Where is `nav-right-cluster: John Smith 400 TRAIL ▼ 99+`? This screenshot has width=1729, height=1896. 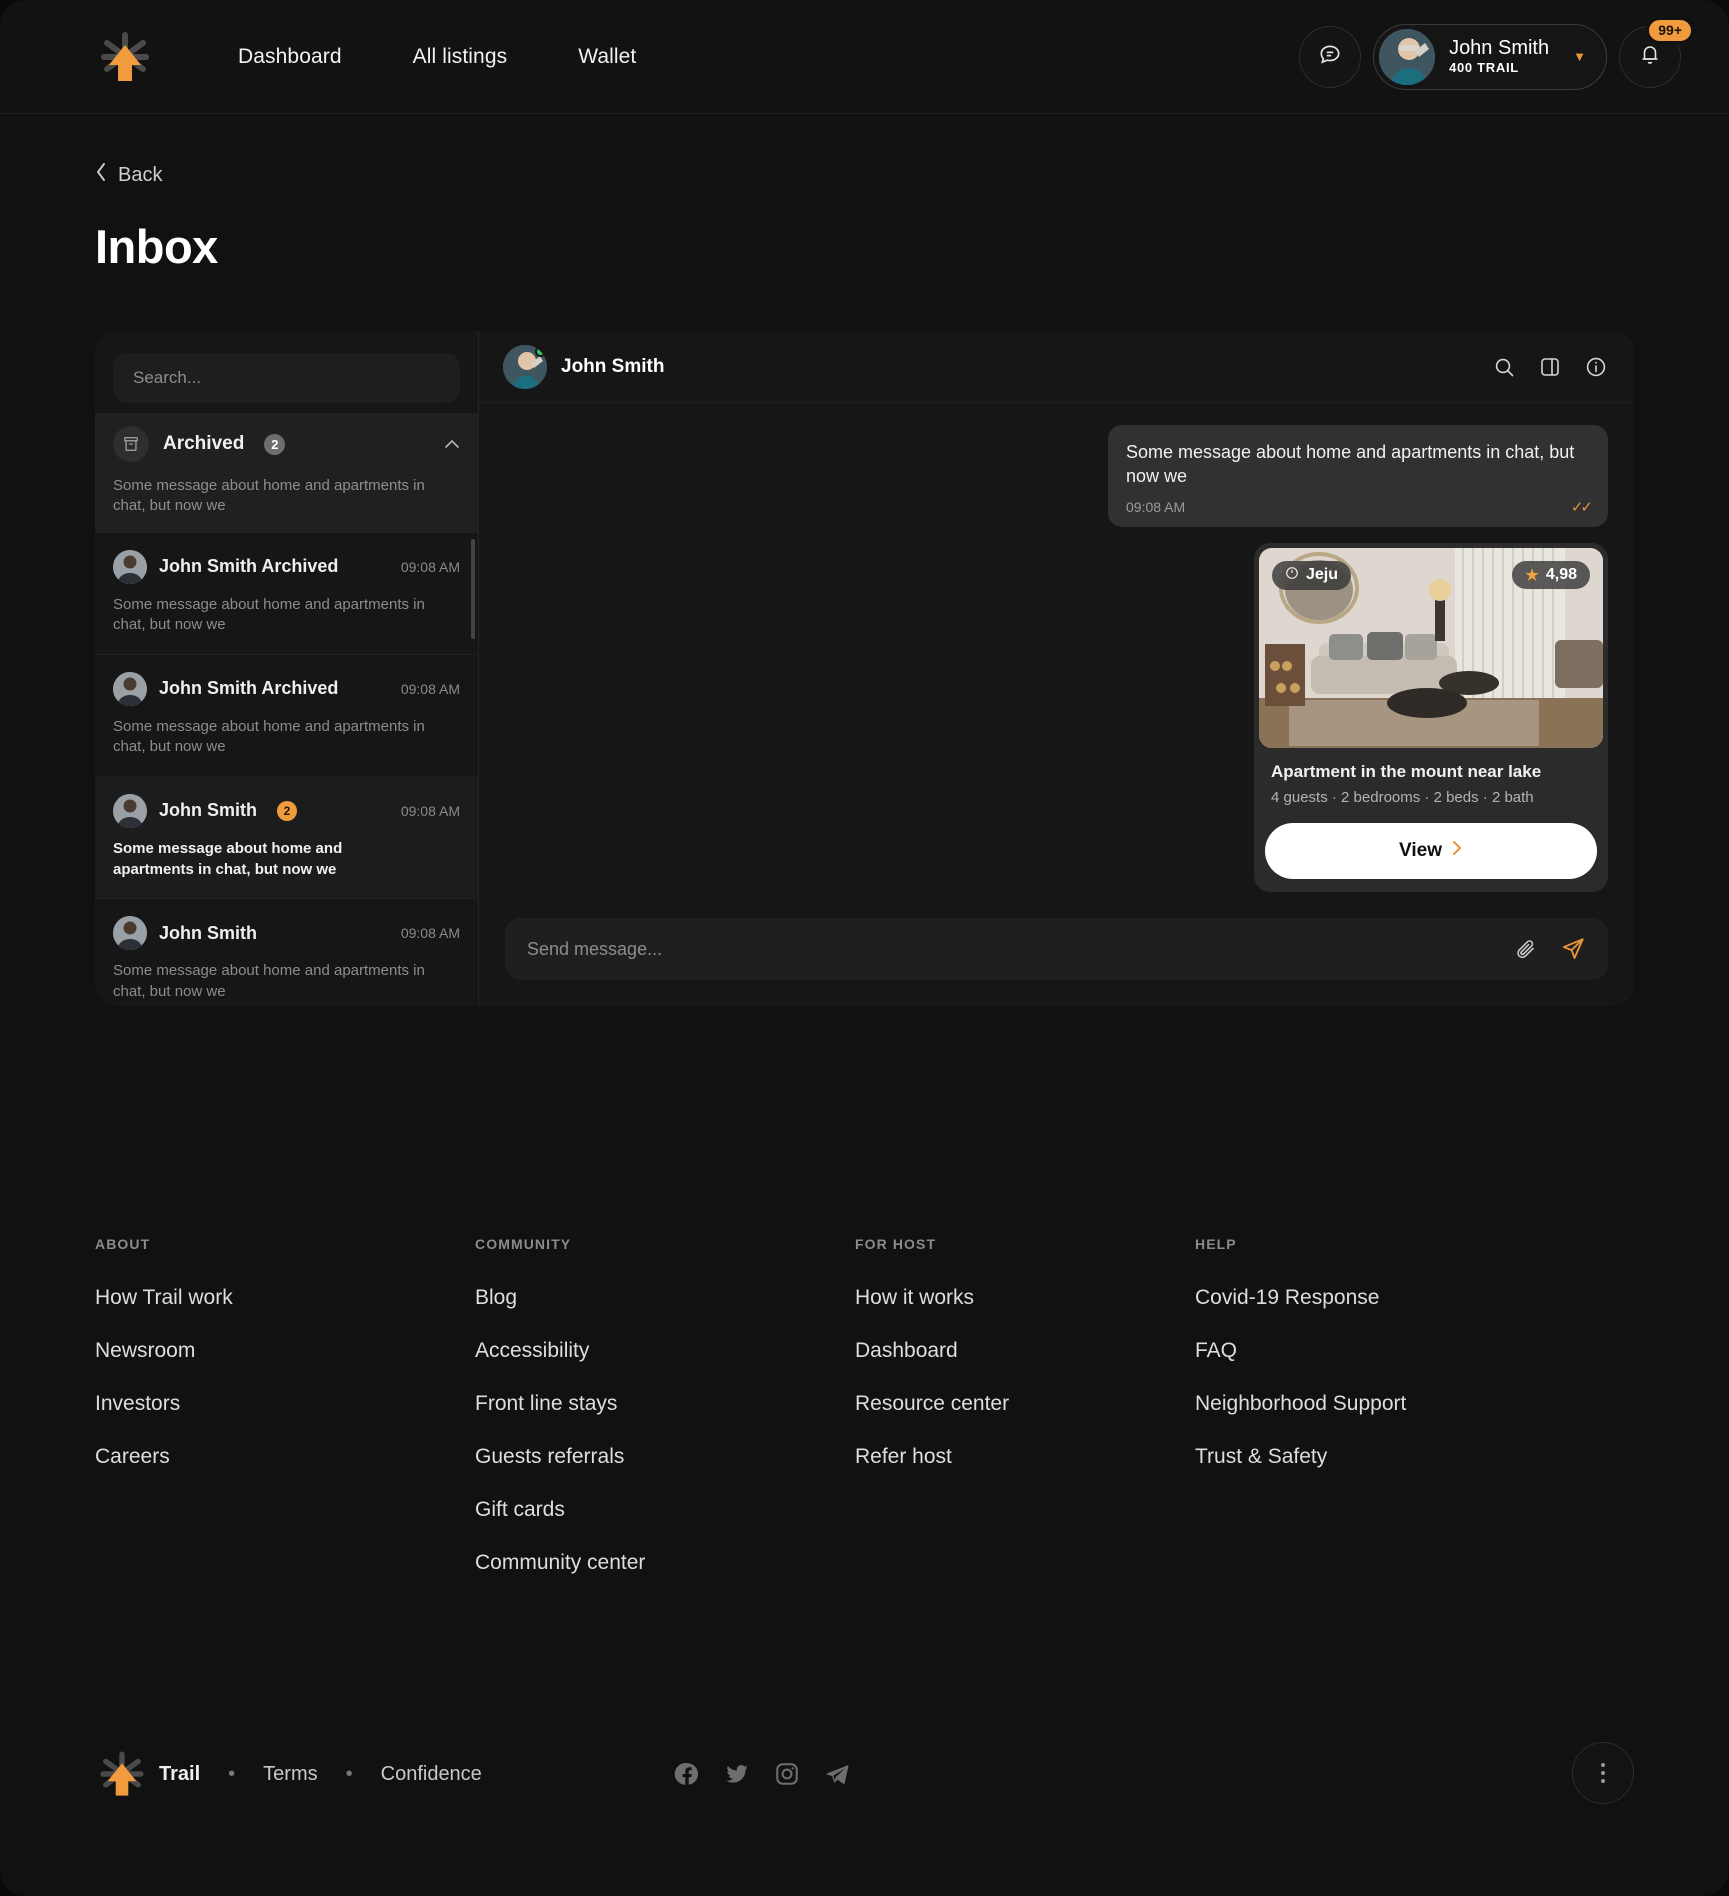
nav-right-cluster: John Smith 400 TRAIL ▼ 99+ is located at coordinates (1496, 53).